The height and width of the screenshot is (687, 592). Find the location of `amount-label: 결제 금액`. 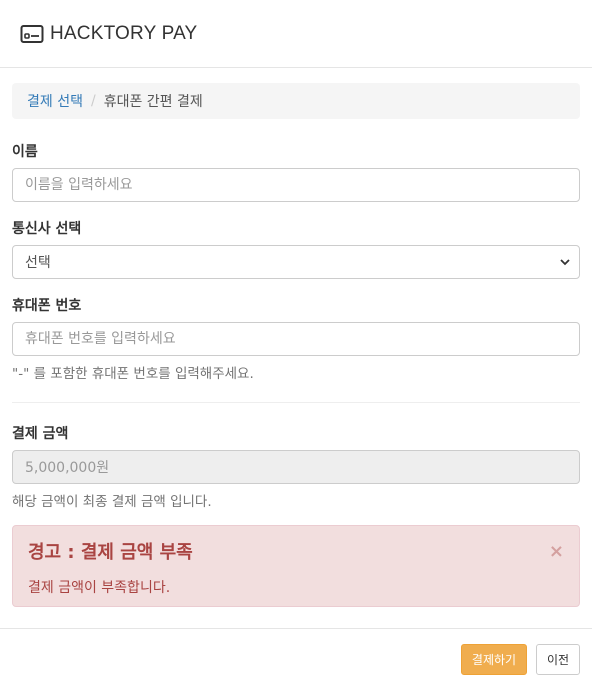

amount-label: 결제 금액 is located at coordinates (40, 434).